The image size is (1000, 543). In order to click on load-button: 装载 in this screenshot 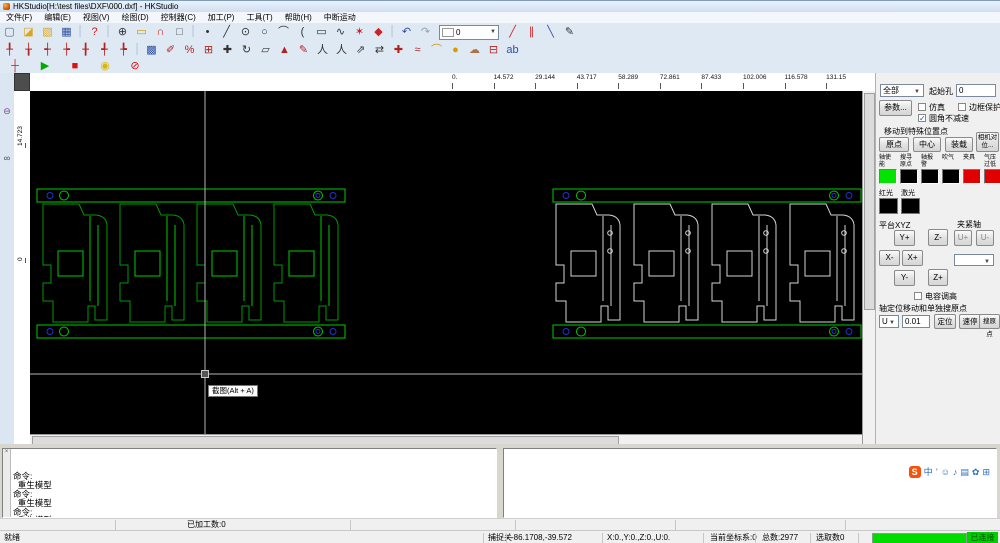, I will do `click(959, 144)`.